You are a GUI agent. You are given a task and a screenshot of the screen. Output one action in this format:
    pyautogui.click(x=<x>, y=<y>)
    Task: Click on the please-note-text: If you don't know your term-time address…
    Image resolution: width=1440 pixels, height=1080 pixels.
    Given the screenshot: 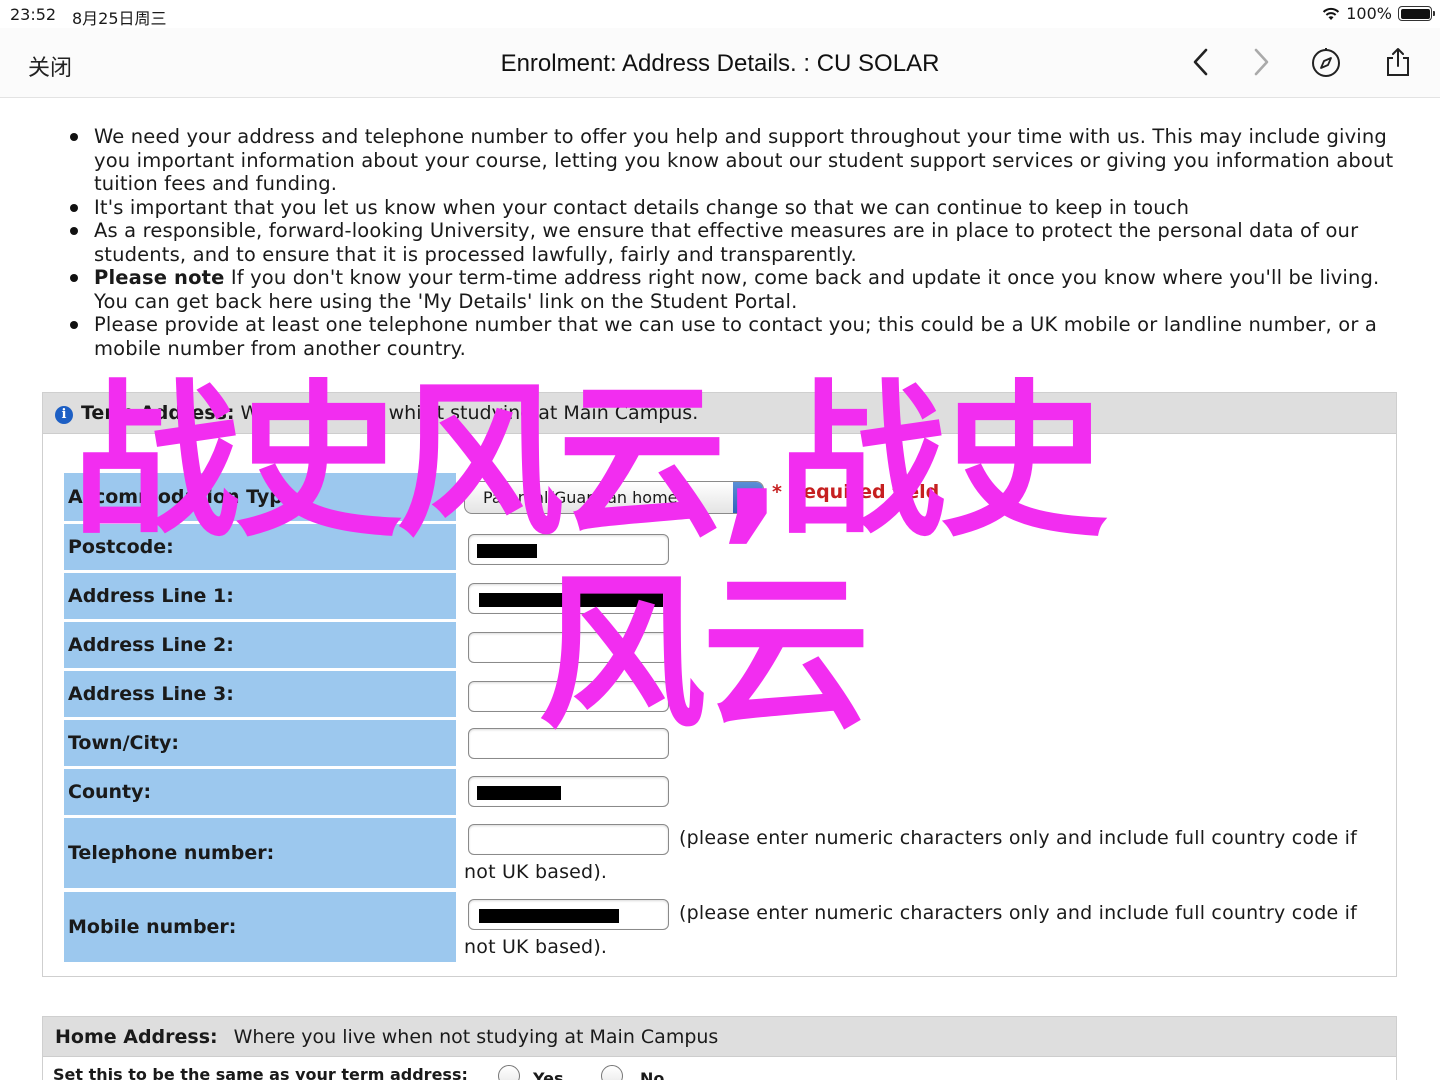 What is the action you would take?
    pyautogui.click(x=737, y=289)
    